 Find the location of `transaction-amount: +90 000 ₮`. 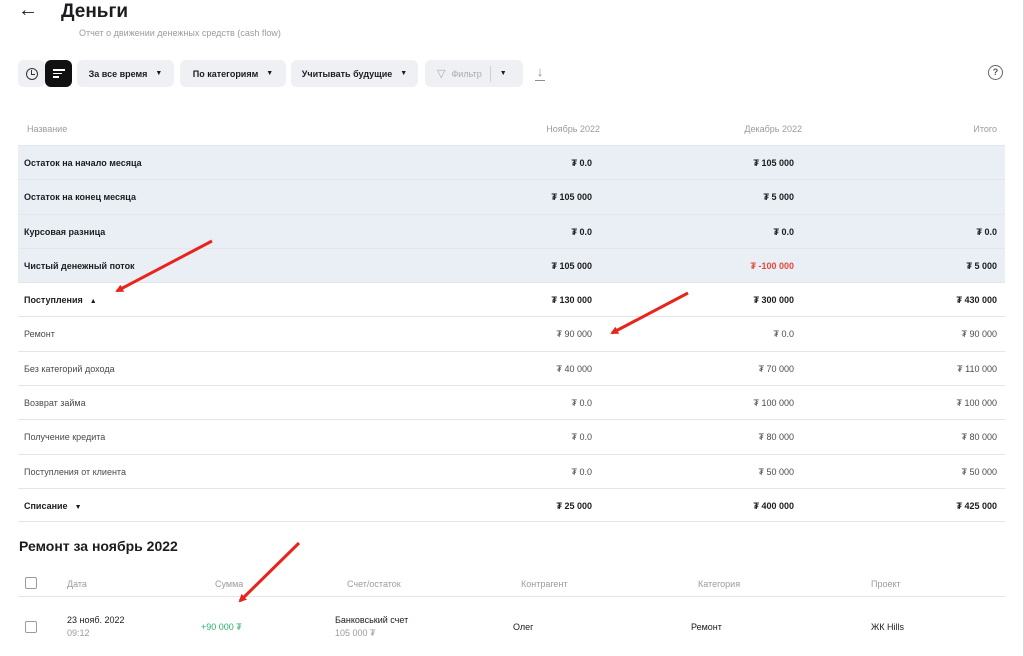

transaction-amount: +90 000 ₮ is located at coordinates (221, 627).